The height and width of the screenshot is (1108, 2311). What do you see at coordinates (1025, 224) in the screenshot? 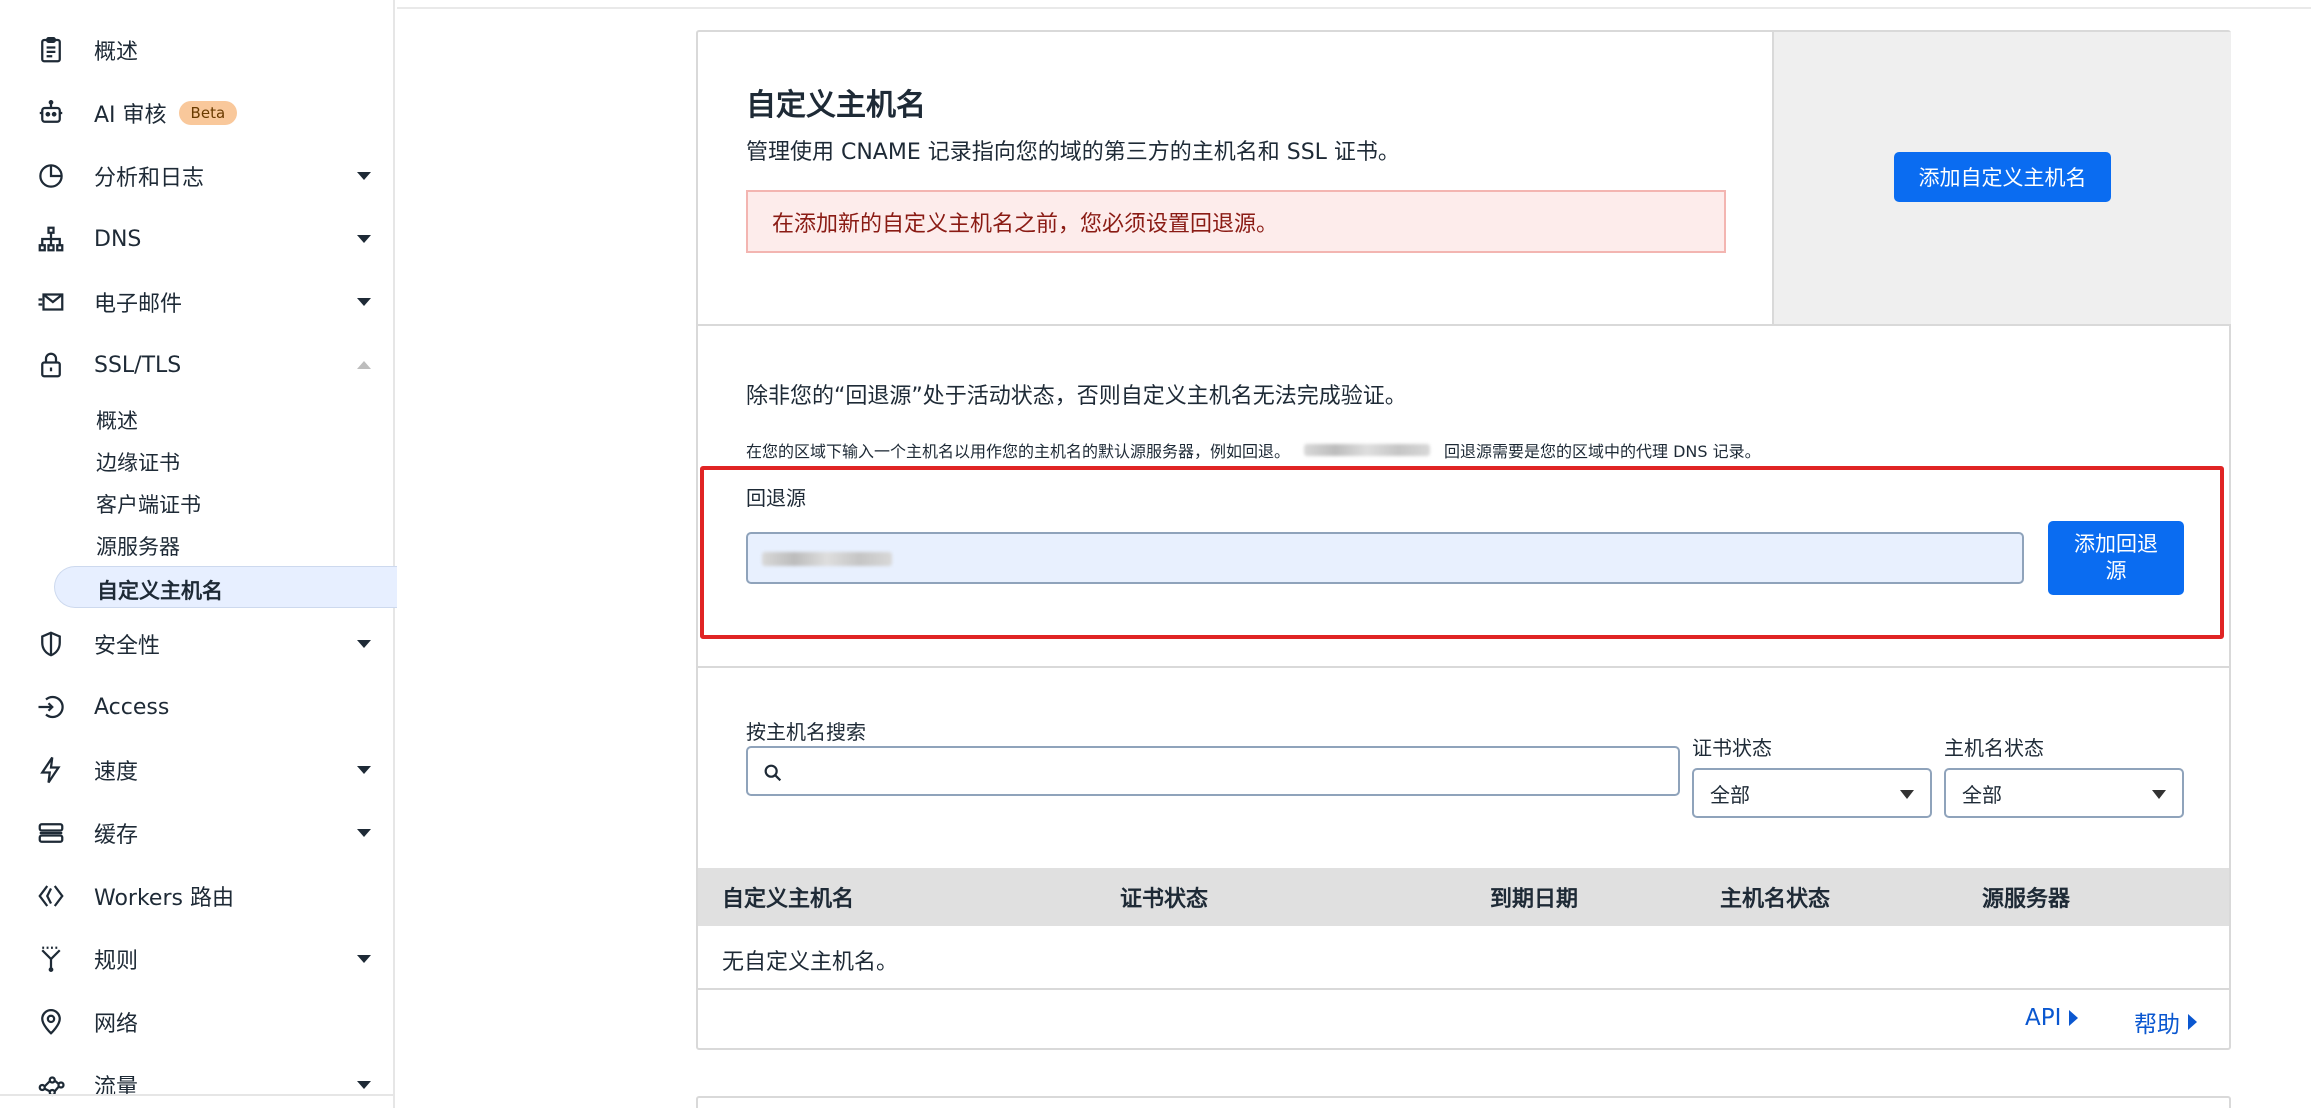
I see `alert-text: 在添加新的自定义主机名之前，您必须设置回退源。` at bounding box center [1025, 224].